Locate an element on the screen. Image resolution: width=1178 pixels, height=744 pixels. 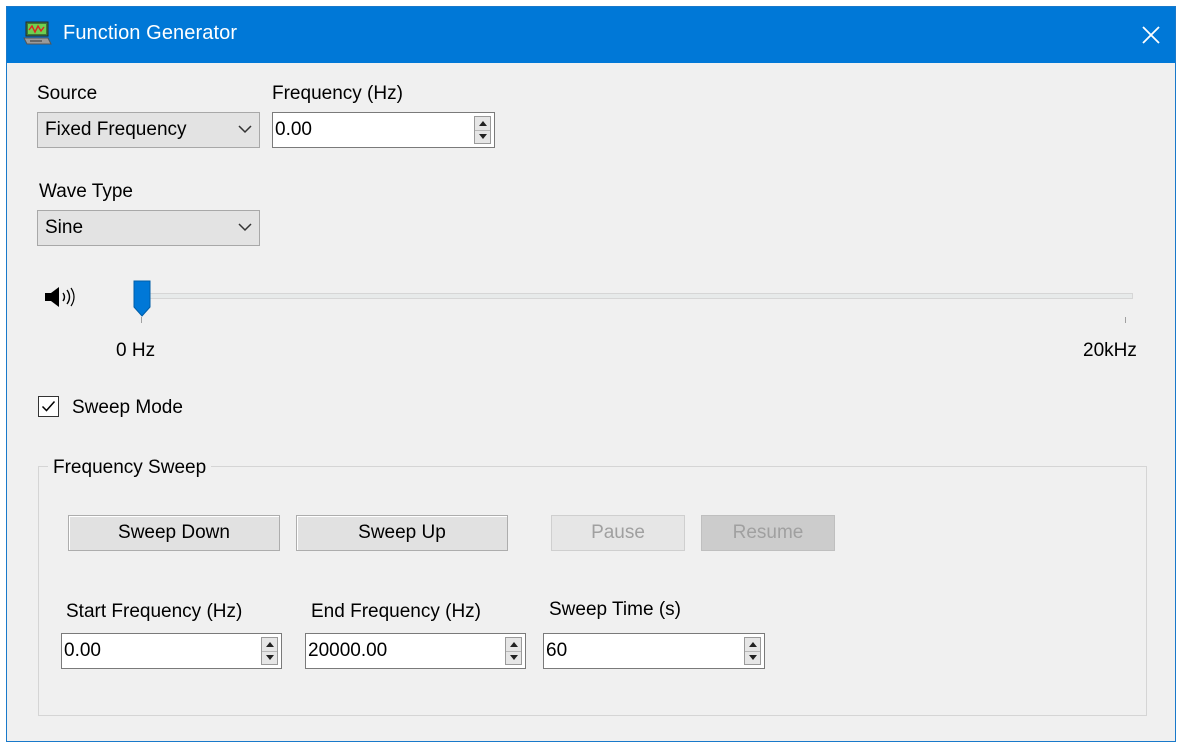
sweep-time-spinner is located at coordinates (752, 651).